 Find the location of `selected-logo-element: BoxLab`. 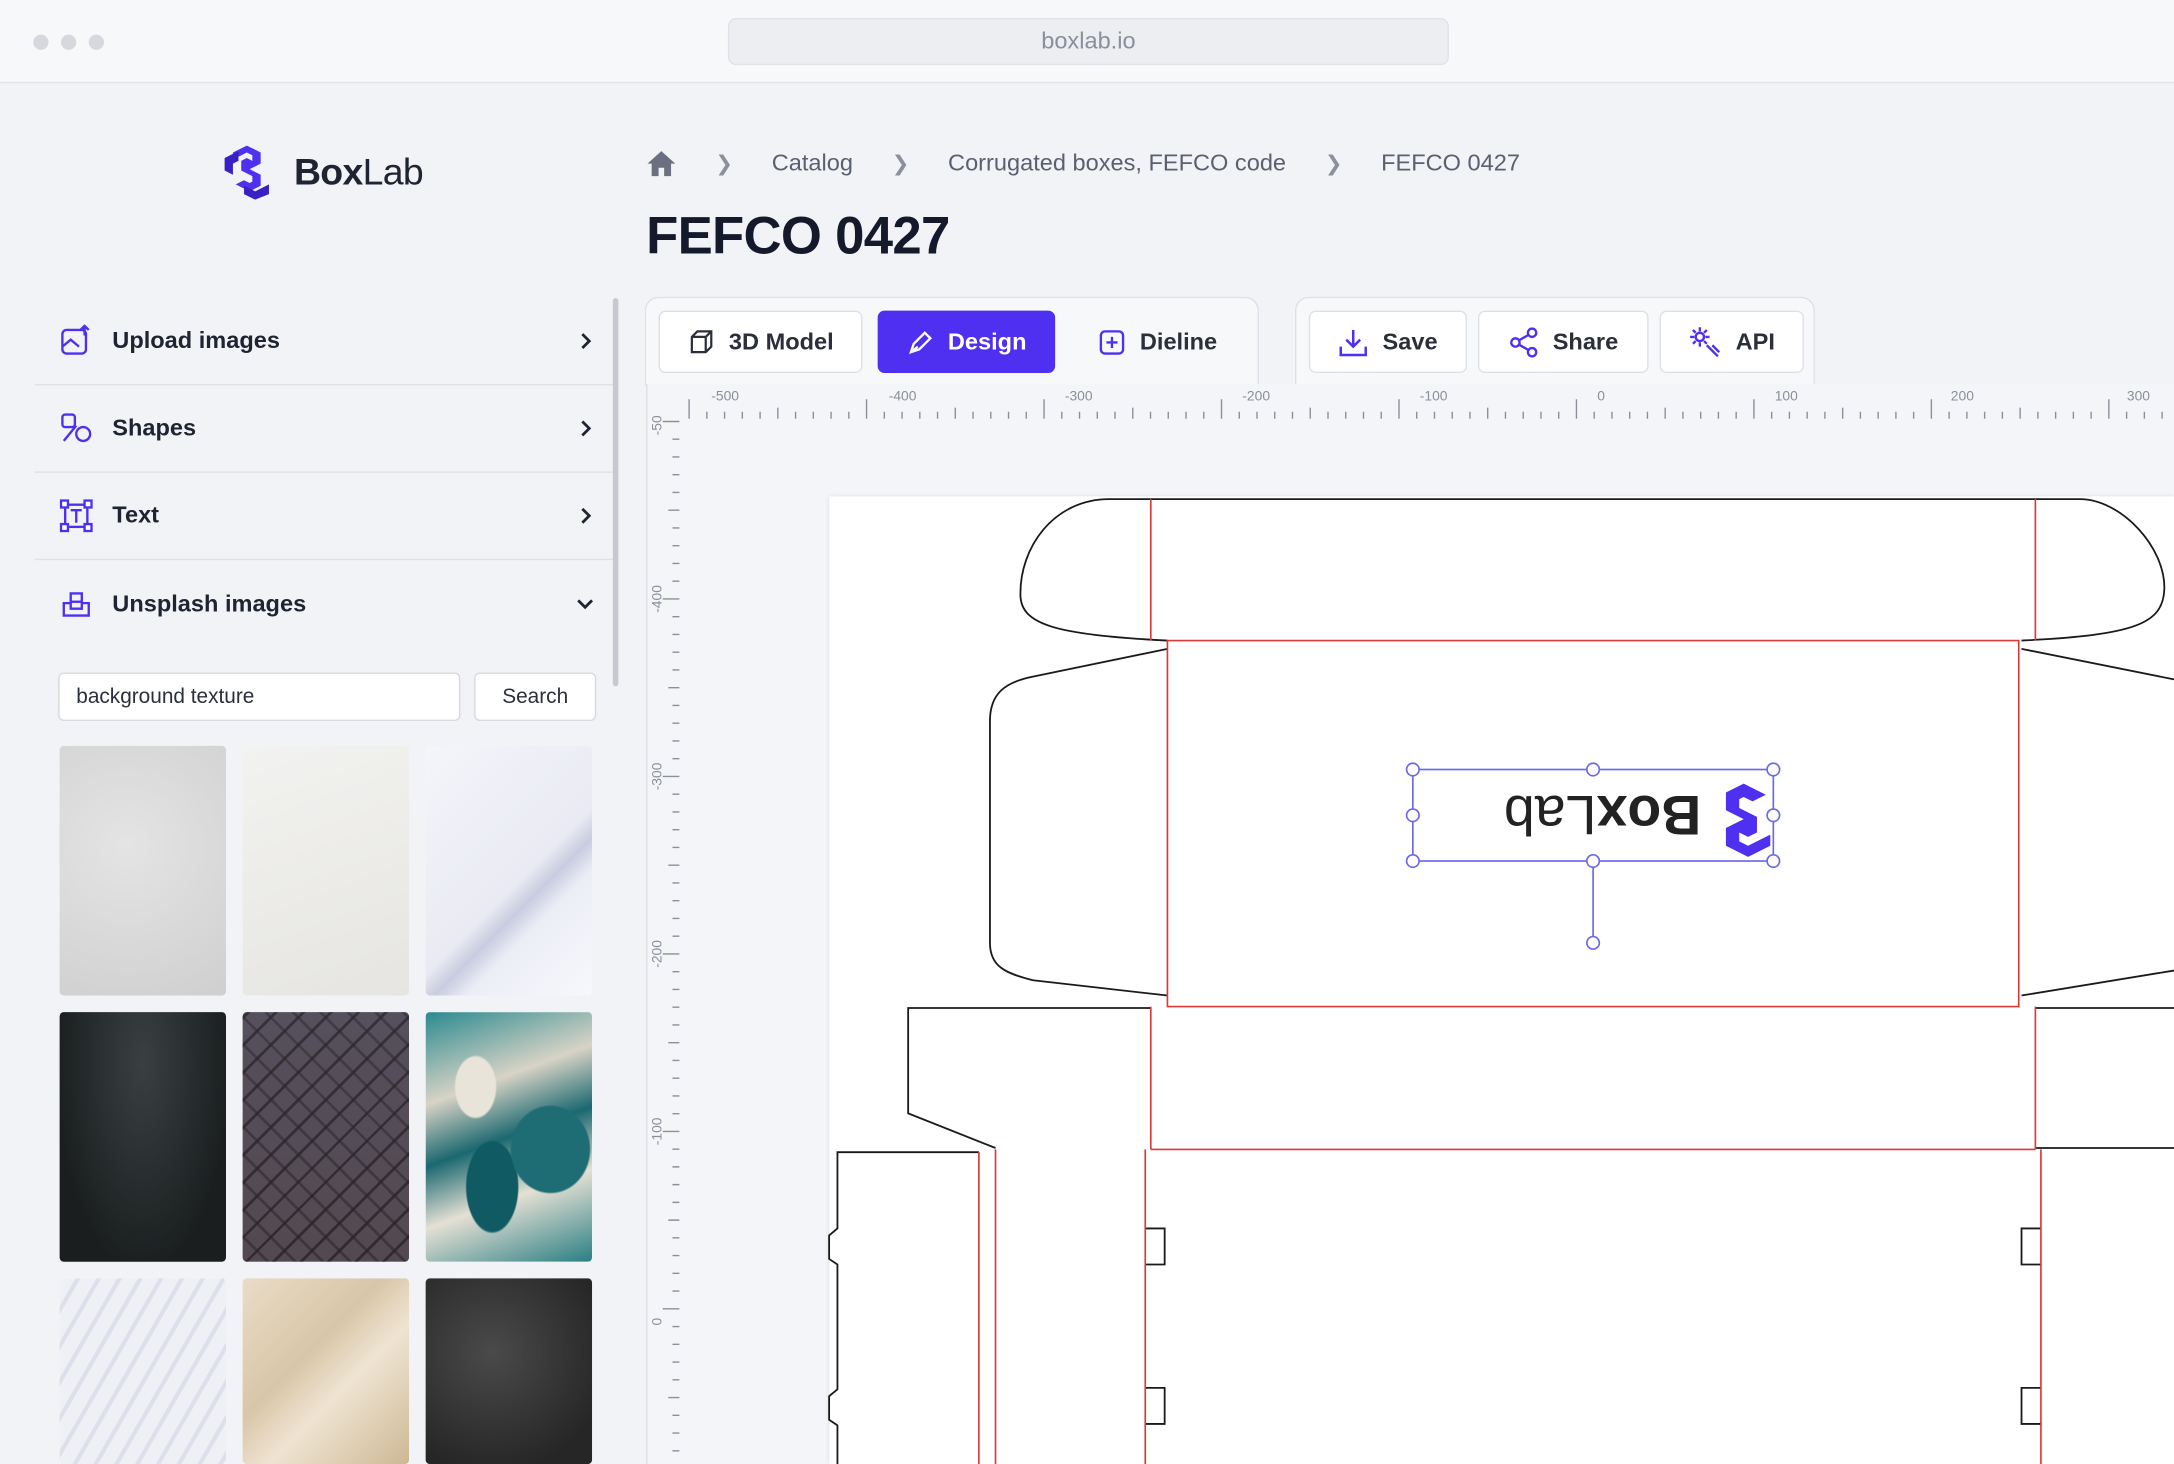

selected-logo-element: BoxLab is located at coordinates (1637, 820).